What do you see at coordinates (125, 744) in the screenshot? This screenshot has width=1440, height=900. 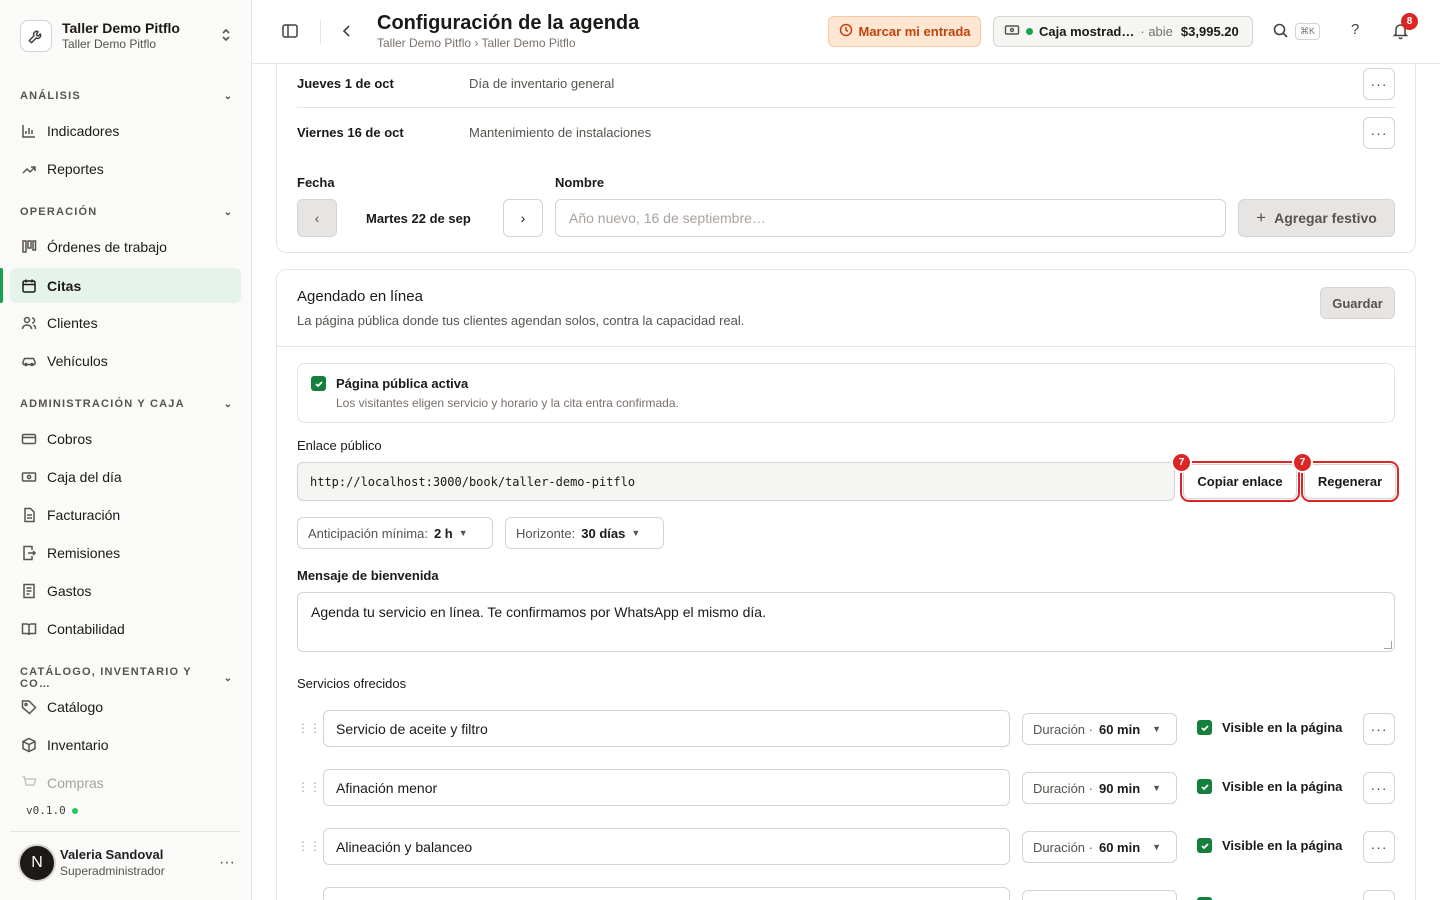 I see `sidebar-item-inventario: Inventario` at bounding box center [125, 744].